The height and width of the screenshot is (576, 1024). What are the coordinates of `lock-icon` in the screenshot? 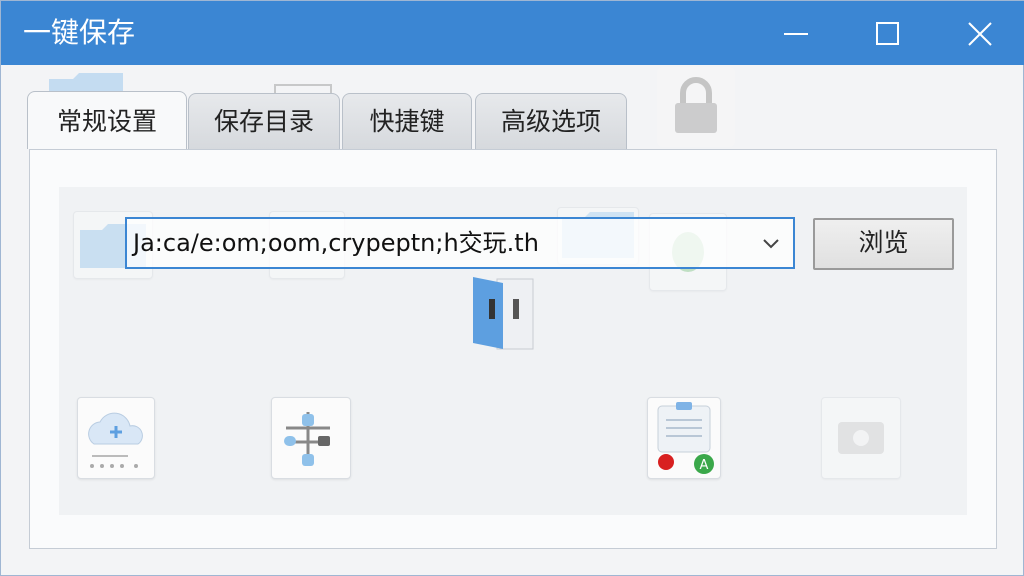 It's located at (696, 105).